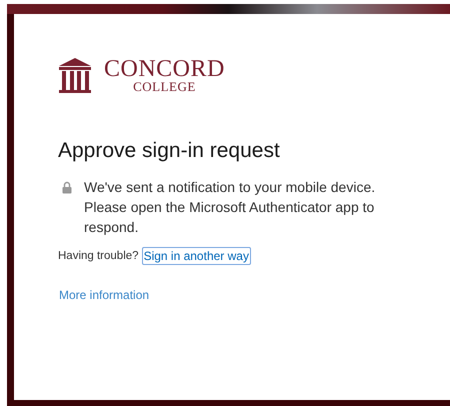  What do you see at coordinates (104, 295) in the screenshot?
I see `more-information-link: More information` at bounding box center [104, 295].